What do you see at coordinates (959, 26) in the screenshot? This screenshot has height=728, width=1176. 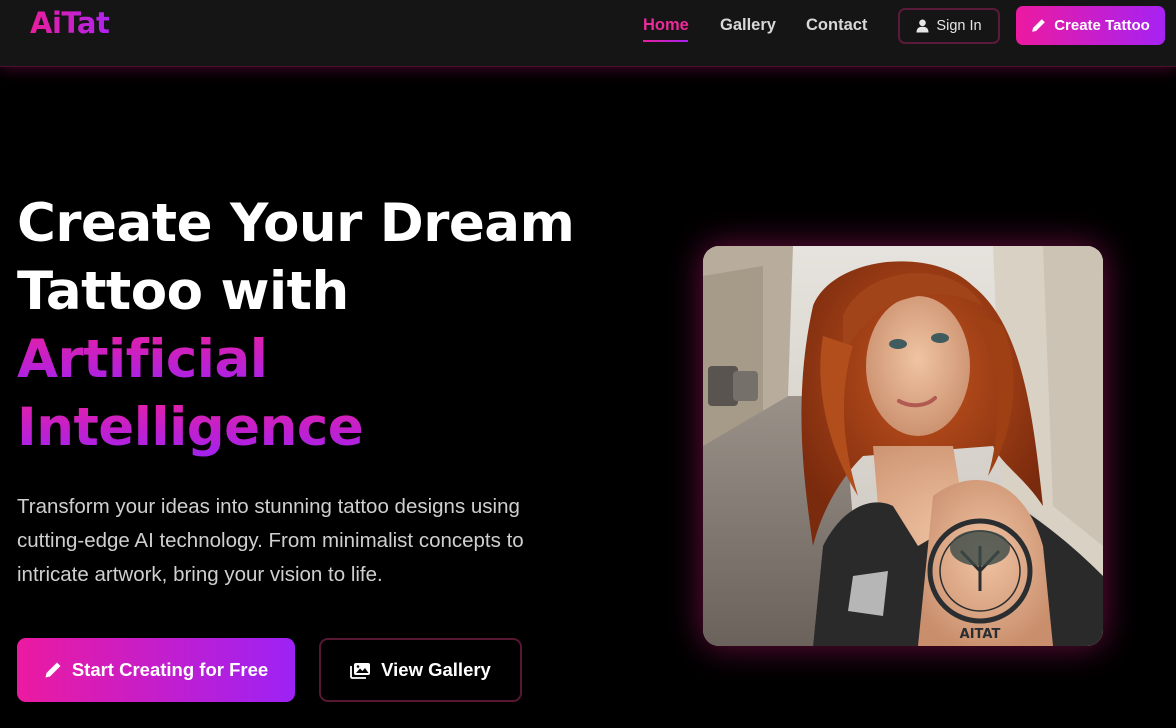 I see `sign-in-label: Sign In` at bounding box center [959, 26].